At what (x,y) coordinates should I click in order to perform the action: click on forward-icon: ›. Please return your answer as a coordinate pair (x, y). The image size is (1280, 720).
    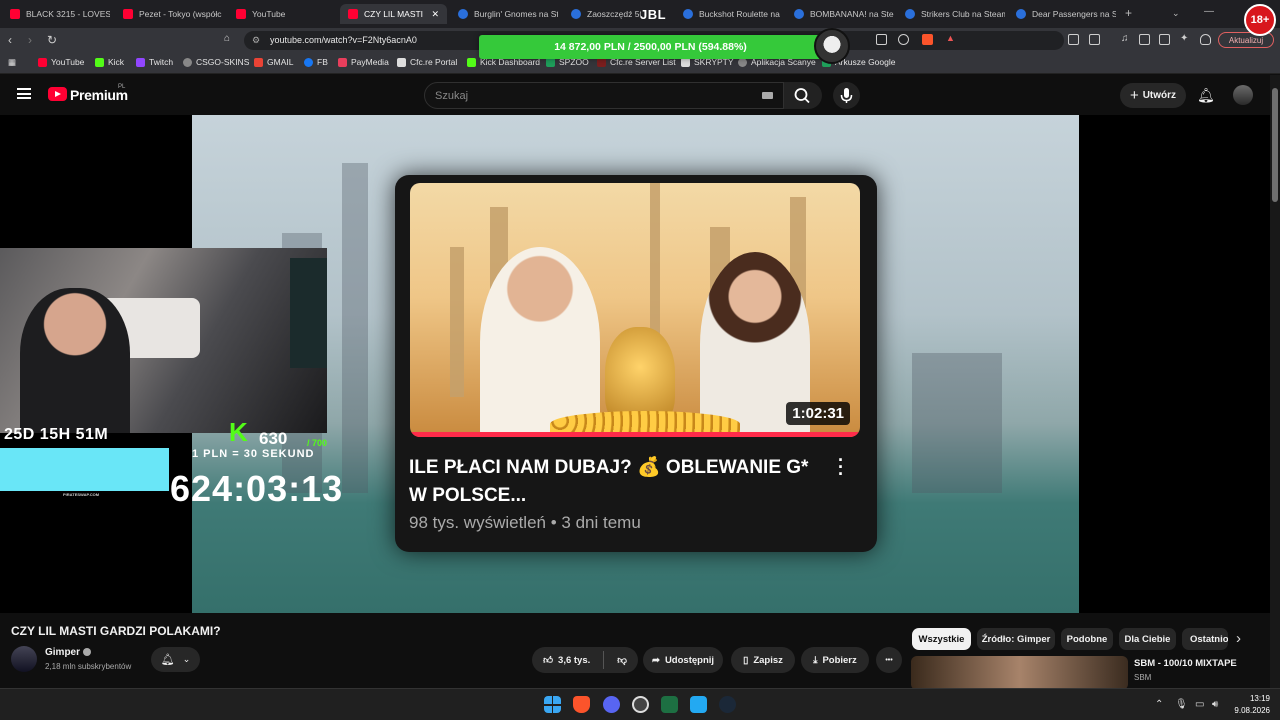
    Looking at the image, I should click on (30, 40).